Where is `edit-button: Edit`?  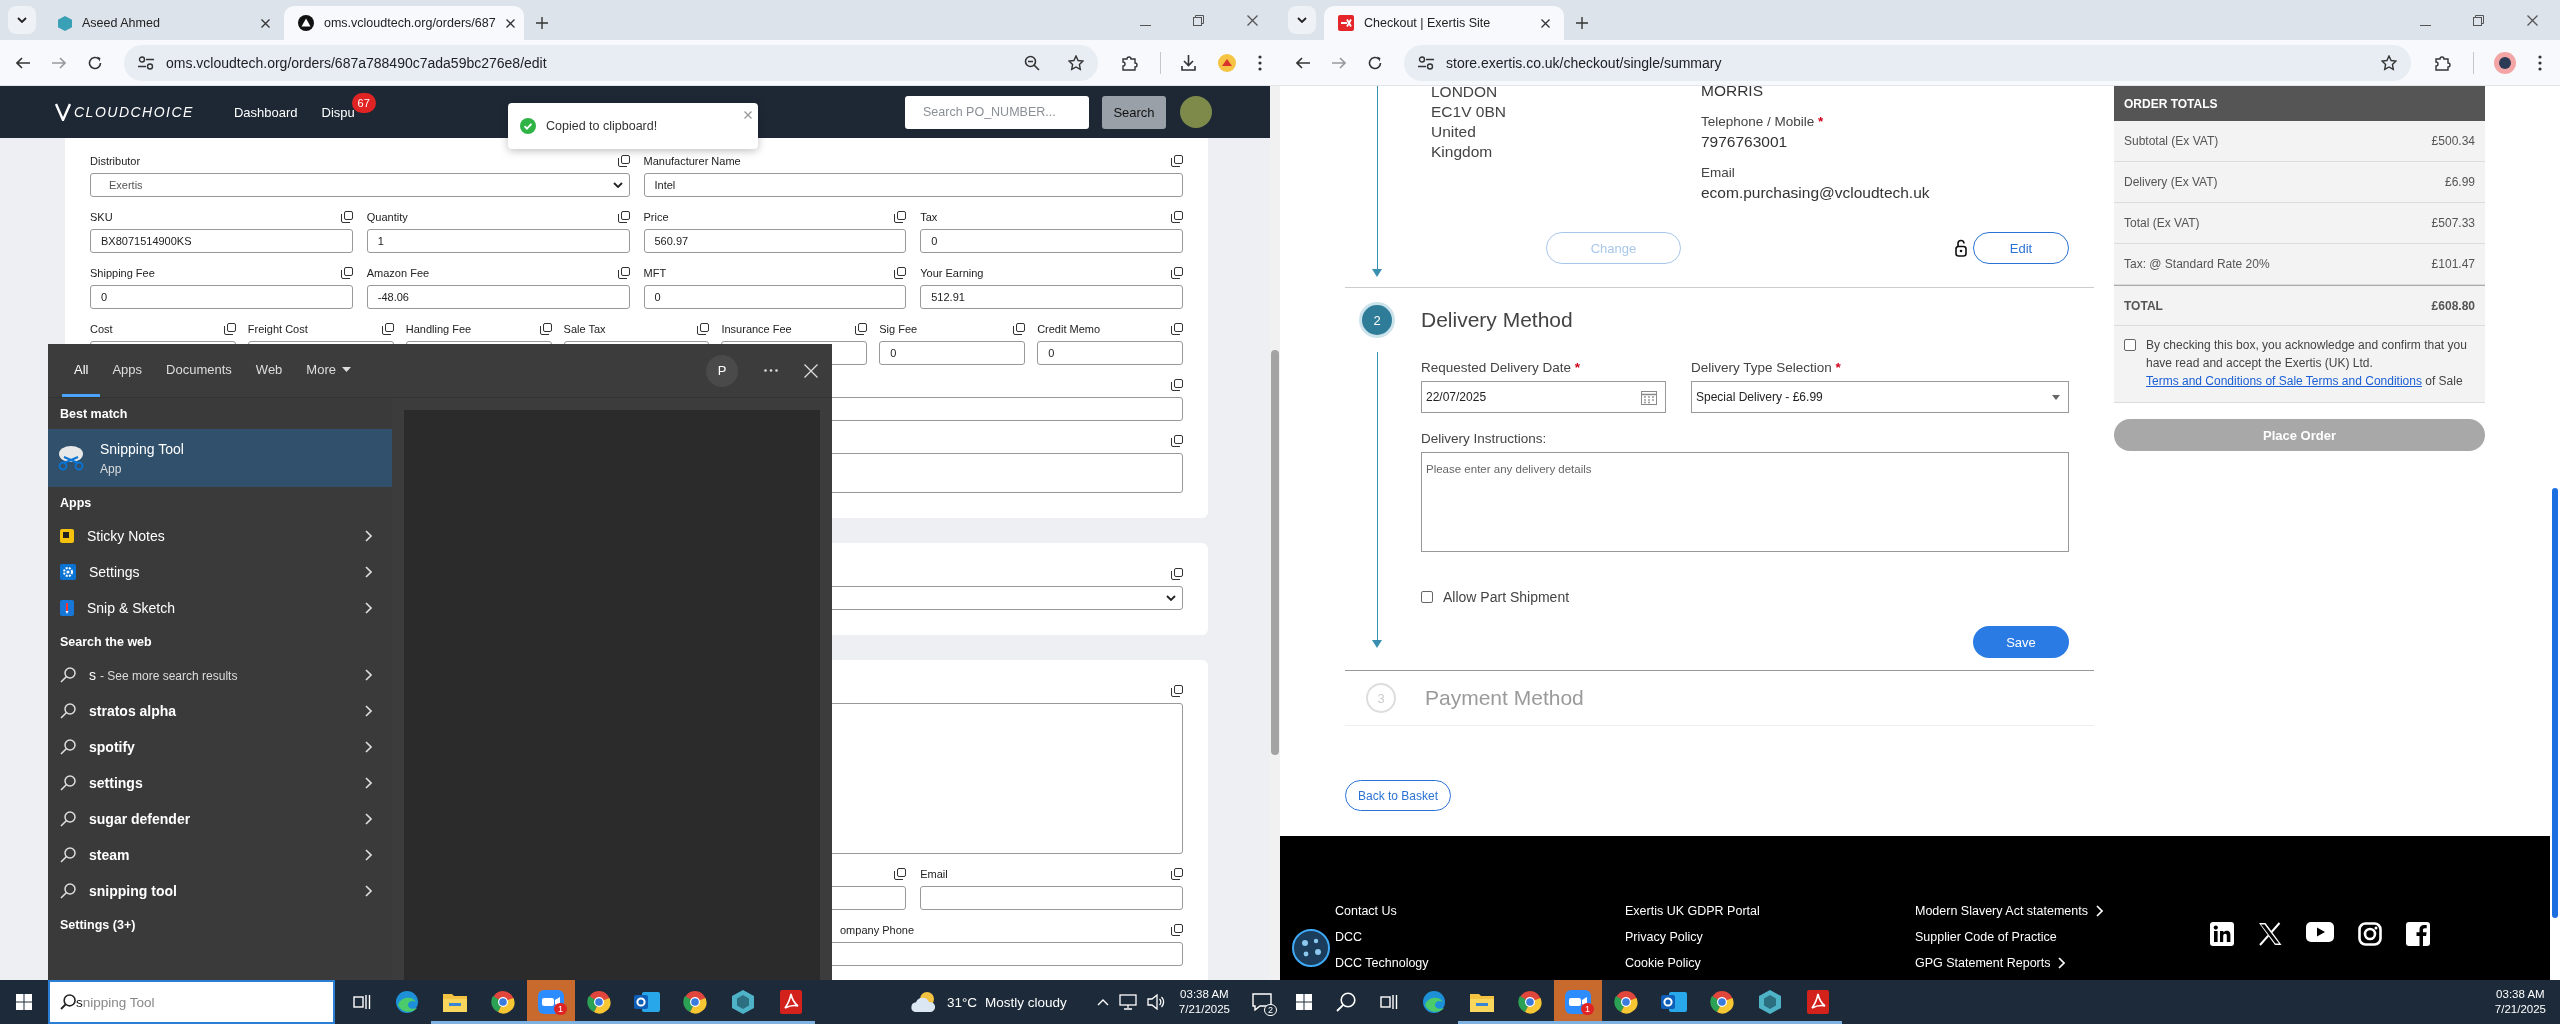 edit-button: Edit is located at coordinates (2021, 248).